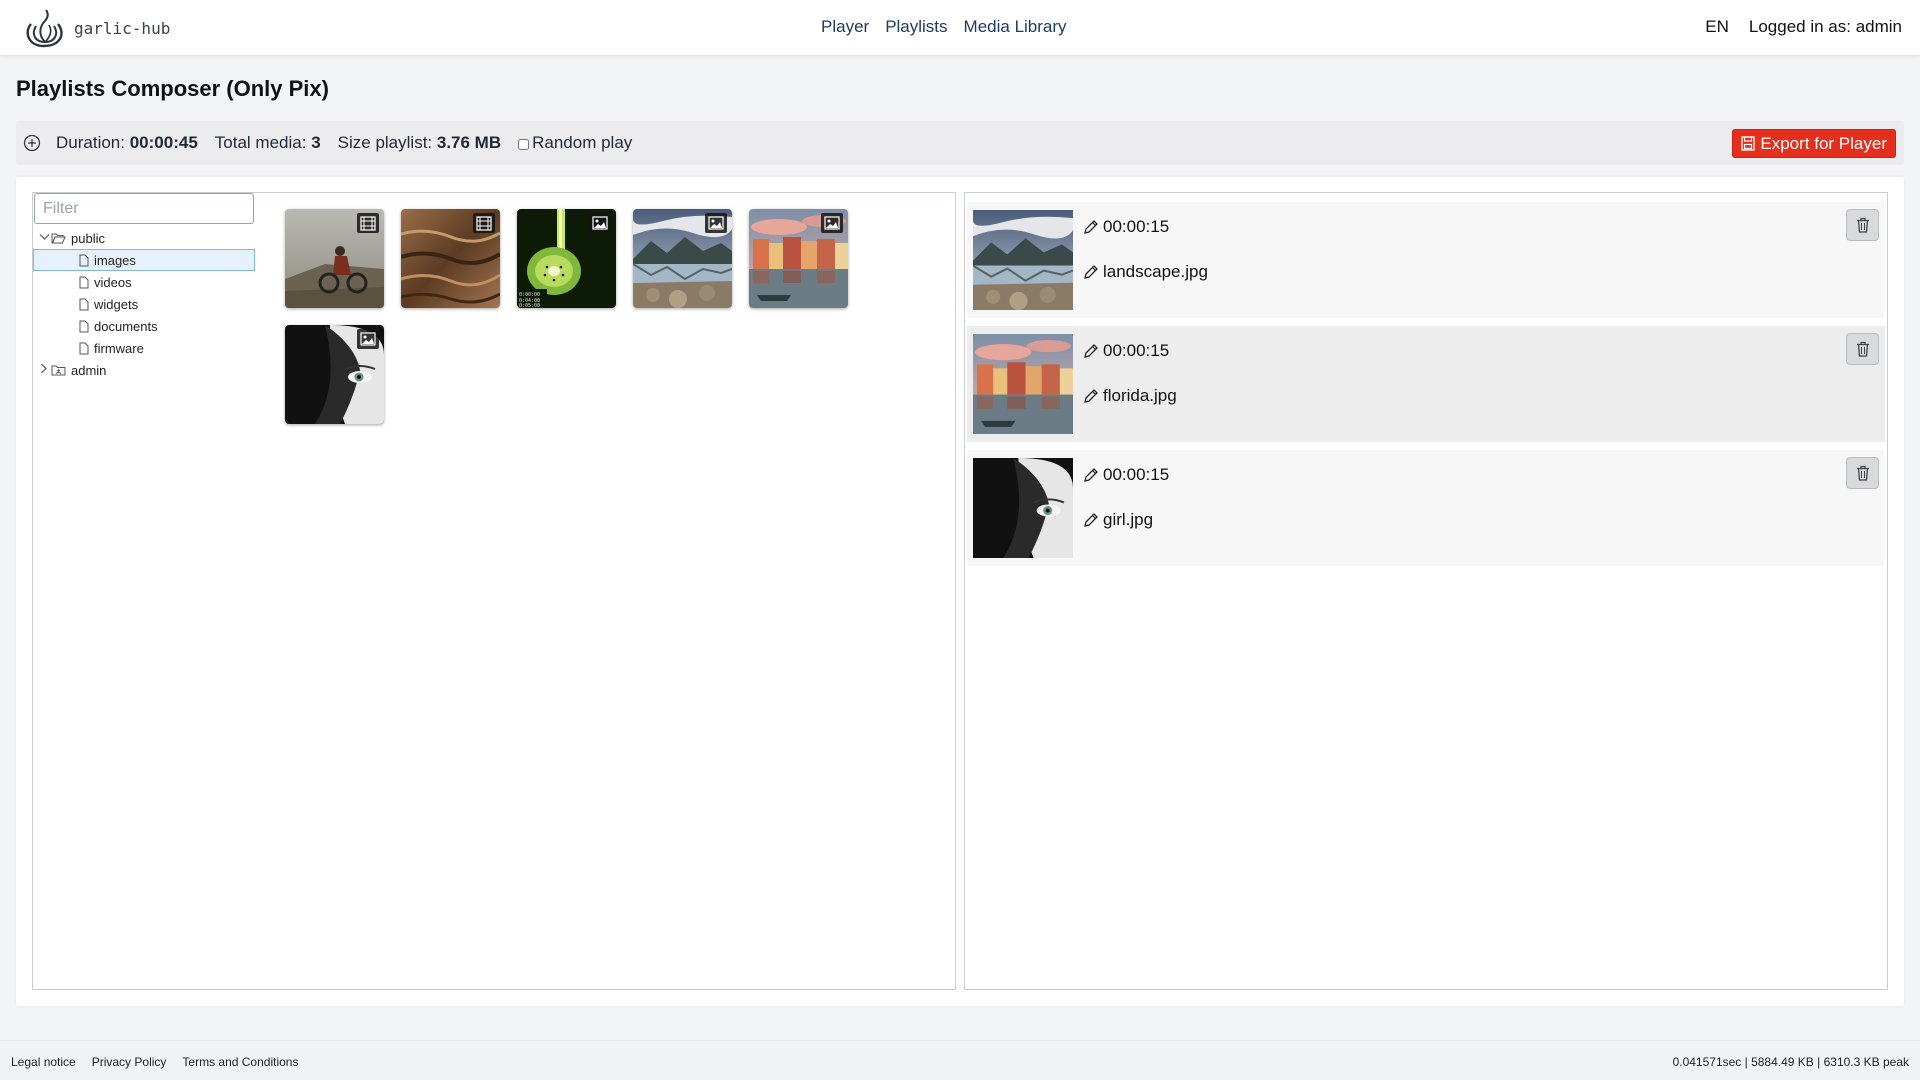 The height and width of the screenshot is (1080, 1920). I want to click on legal-notice-link: Legal notice, so click(43, 1062).